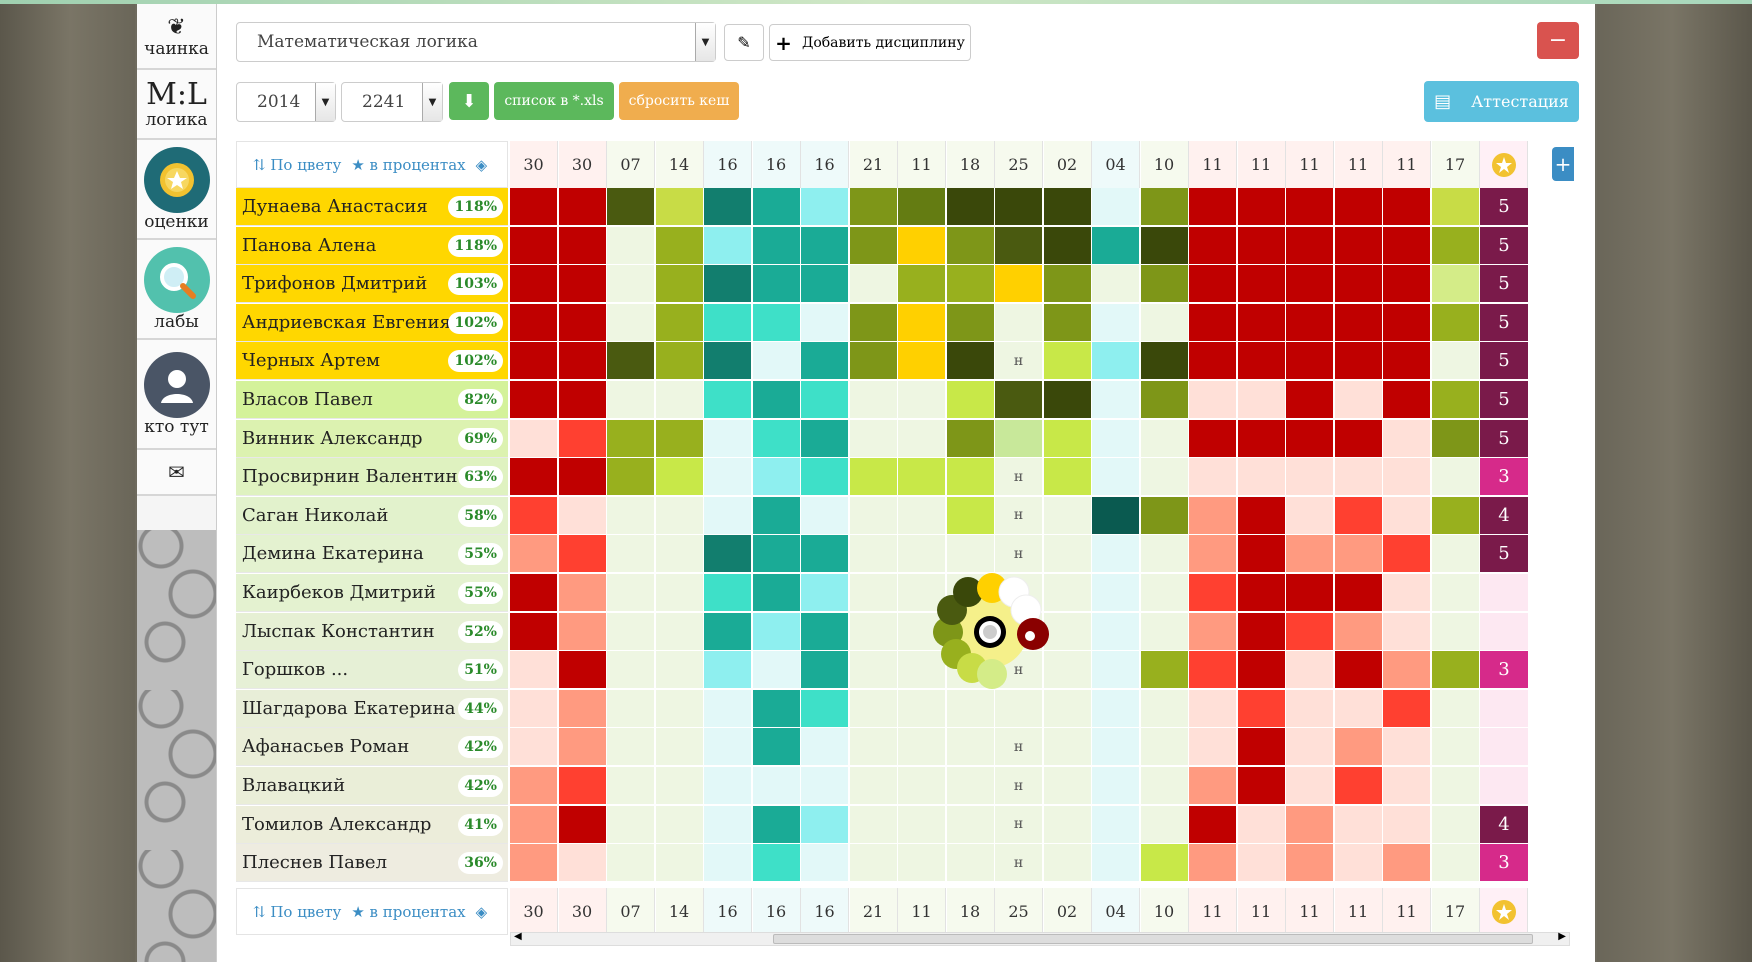 This screenshot has width=1752, height=962. I want to click on column-date: 07, so click(631, 164).